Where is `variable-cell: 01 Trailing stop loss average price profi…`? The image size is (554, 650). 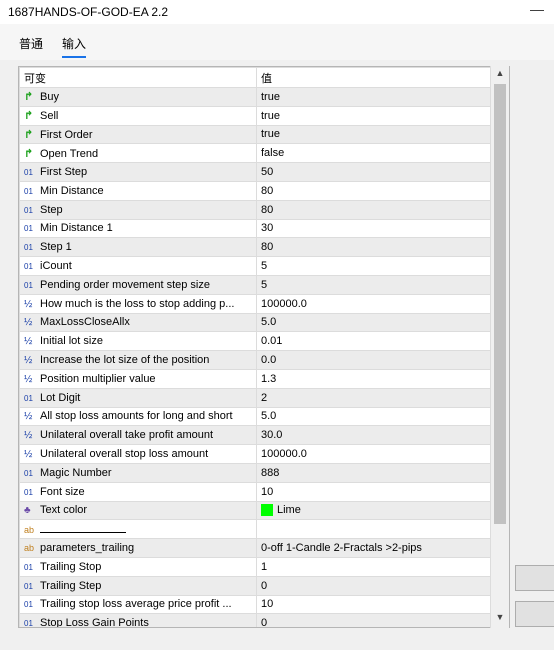 variable-cell: 01 Trailing stop loss average price profi… is located at coordinates (138, 604).